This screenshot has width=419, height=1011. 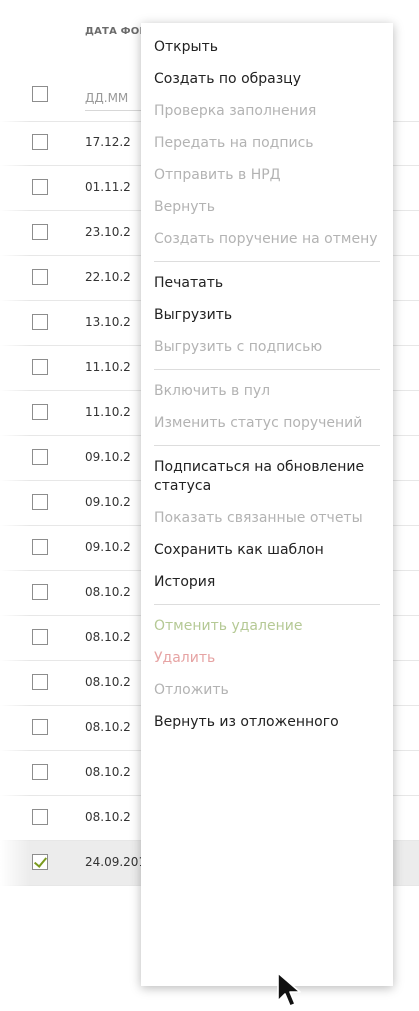 What do you see at coordinates (108, 277) in the screenshot?
I see `row-date: 22.10.2` at bounding box center [108, 277].